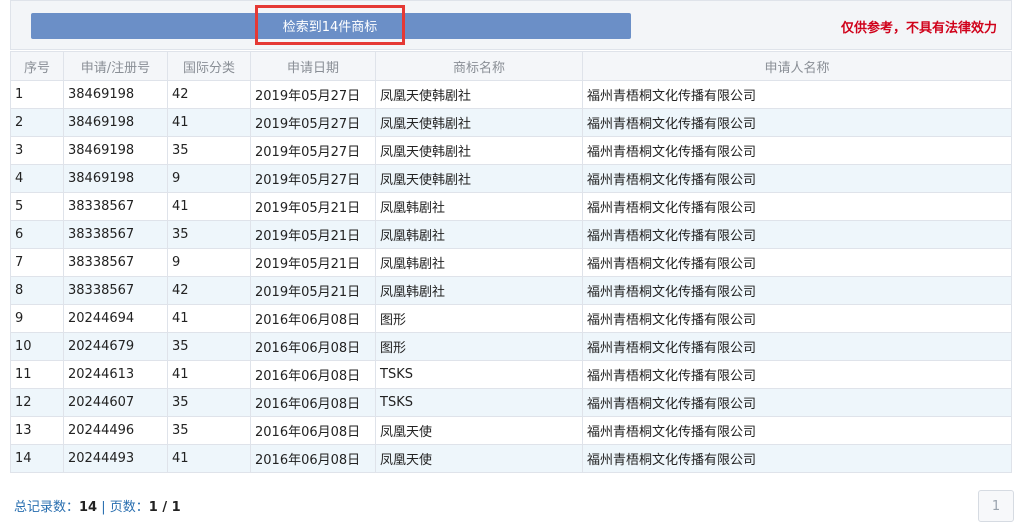  I want to click on registration-number-link: 20244679, so click(115, 346).